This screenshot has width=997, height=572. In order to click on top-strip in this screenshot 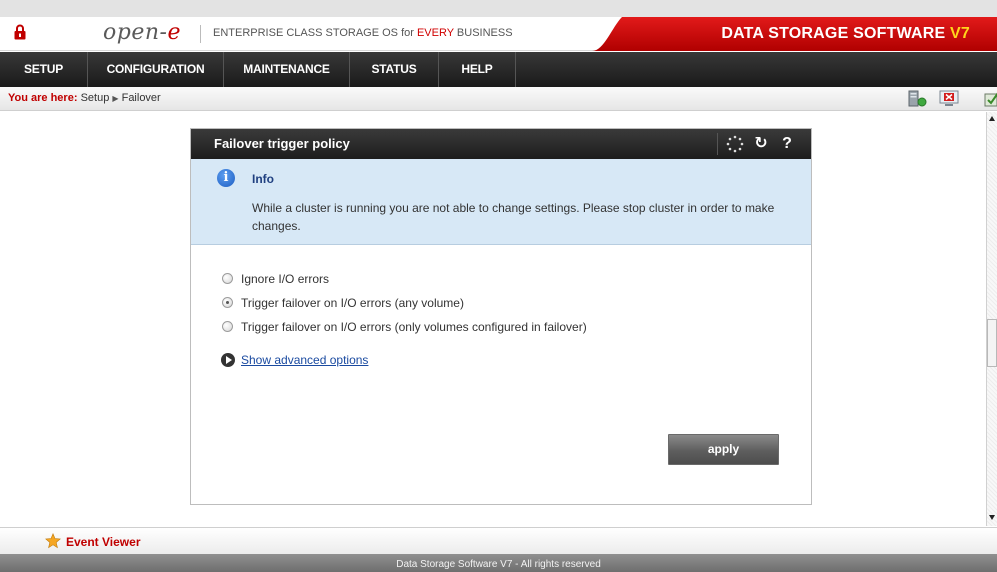, I will do `click(498, 8)`.